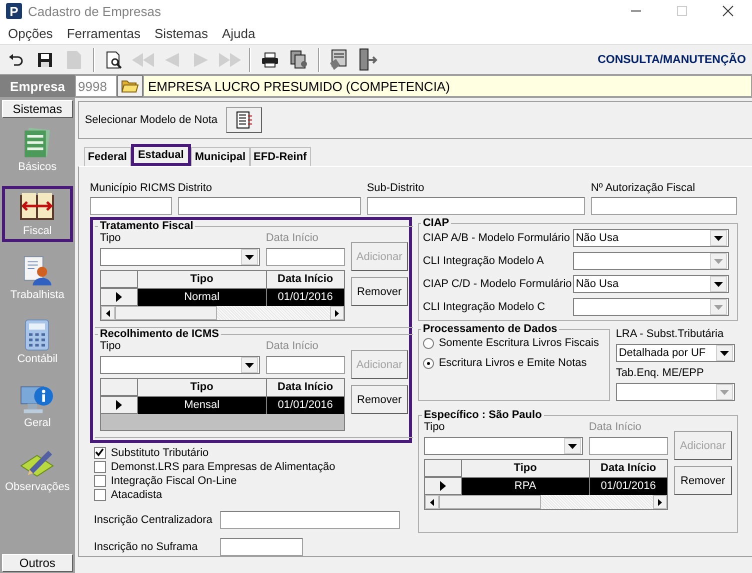 The image size is (752, 573). What do you see at coordinates (396, 188) in the screenshot?
I see `field-label: Sub-Distrito` at bounding box center [396, 188].